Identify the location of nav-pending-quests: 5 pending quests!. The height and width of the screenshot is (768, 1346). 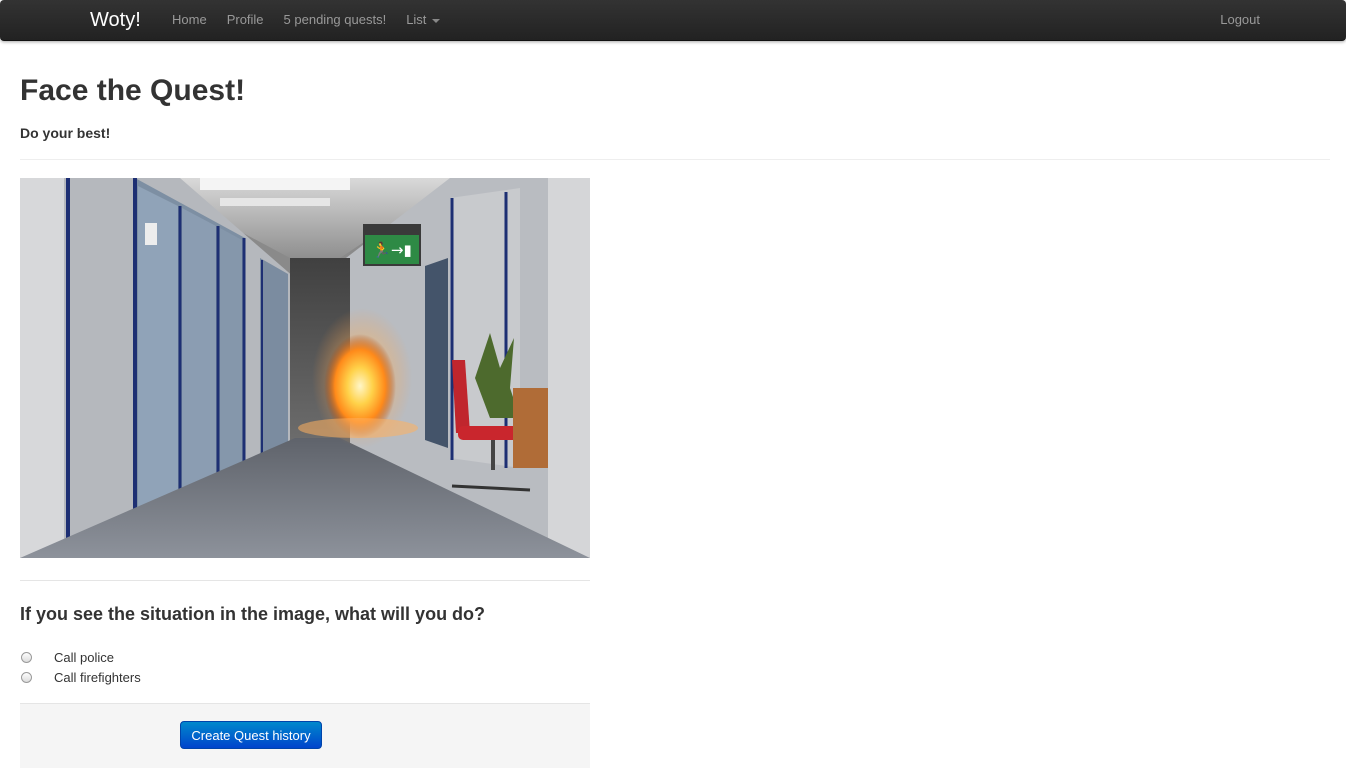
(335, 20).